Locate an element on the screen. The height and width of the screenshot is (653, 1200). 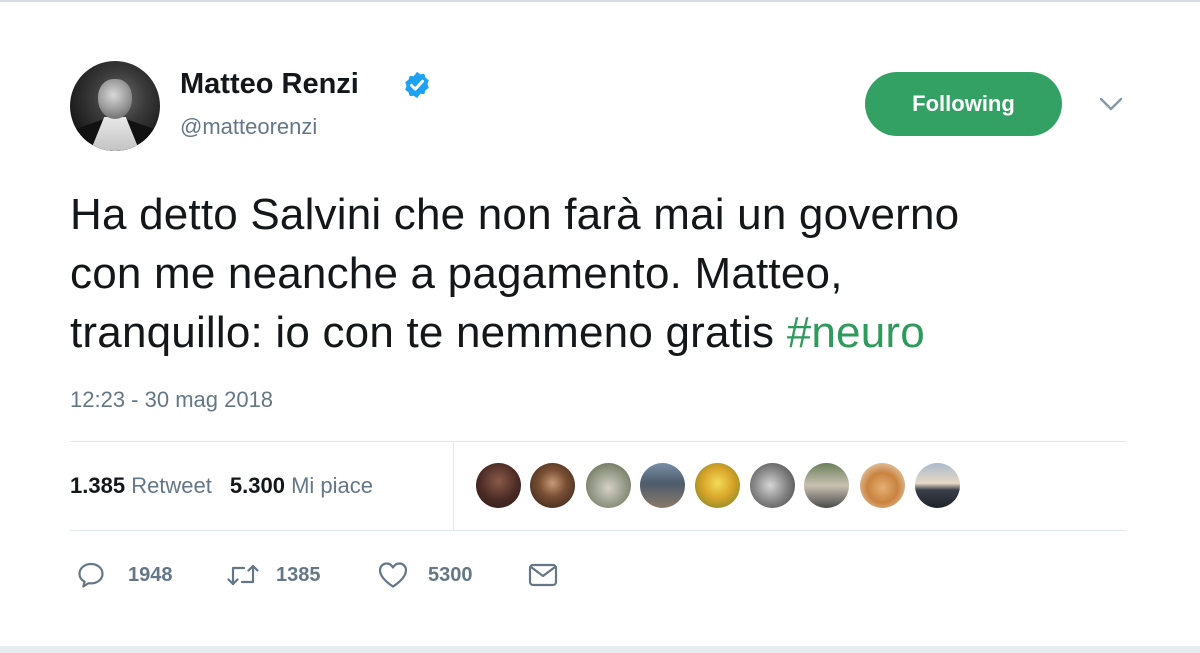
chevron-down-icon is located at coordinates (1111, 104).